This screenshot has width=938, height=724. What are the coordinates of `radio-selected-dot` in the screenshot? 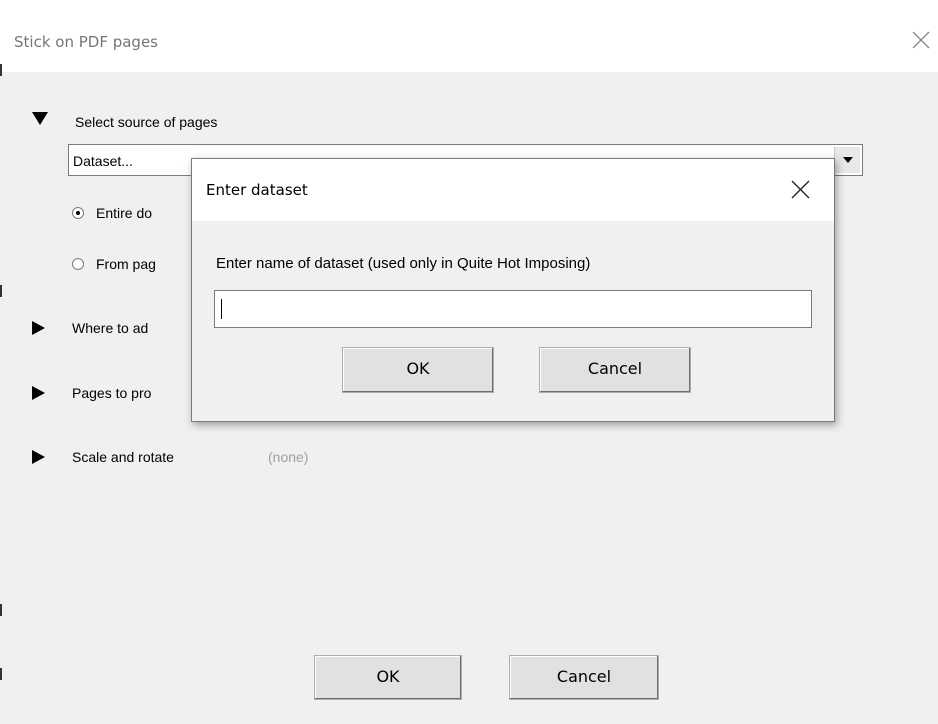 It's located at (78, 213).